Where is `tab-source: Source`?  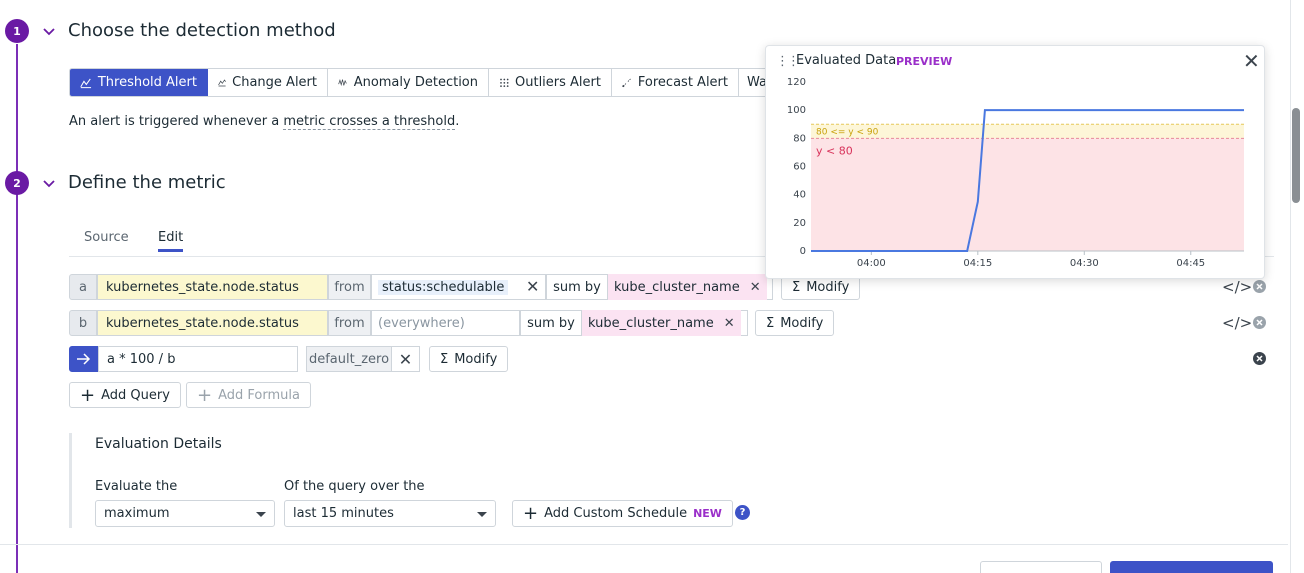
tab-source: Source is located at coordinates (106, 237).